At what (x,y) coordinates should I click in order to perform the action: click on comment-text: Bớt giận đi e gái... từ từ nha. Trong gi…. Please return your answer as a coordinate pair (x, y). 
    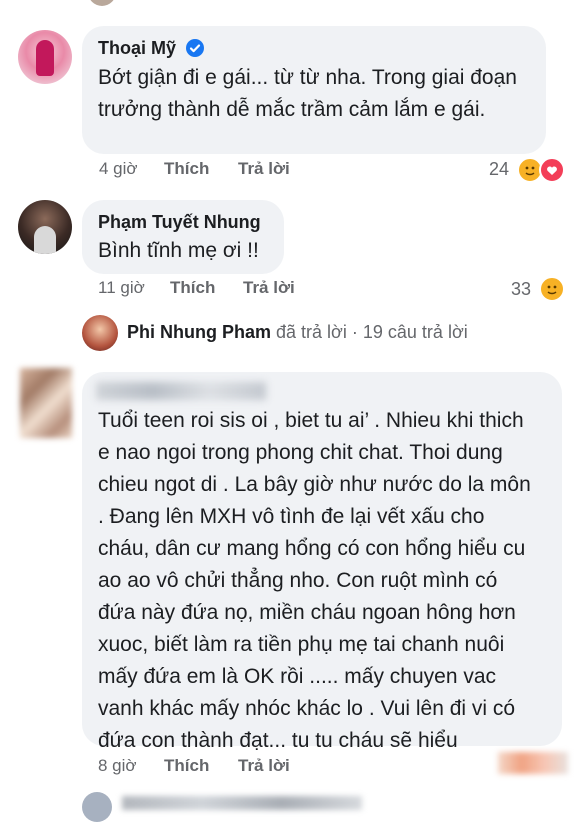
    Looking at the image, I should click on (307, 93).